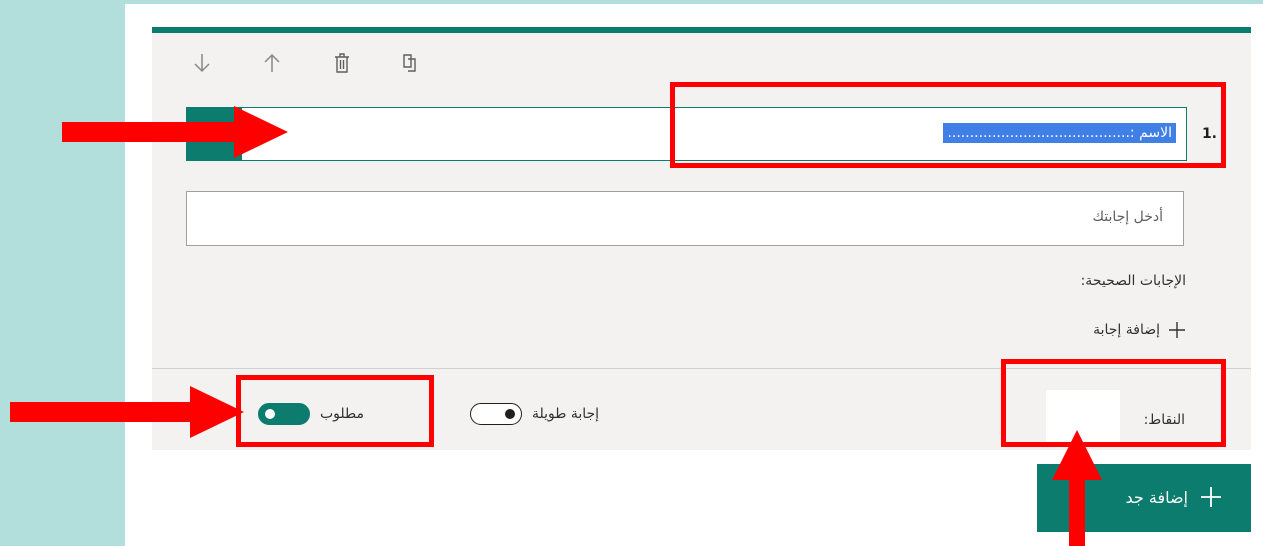 The height and width of the screenshot is (546, 1263). What do you see at coordinates (284, 414) in the screenshot?
I see `required-toggle` at bounding box center [284, 414].